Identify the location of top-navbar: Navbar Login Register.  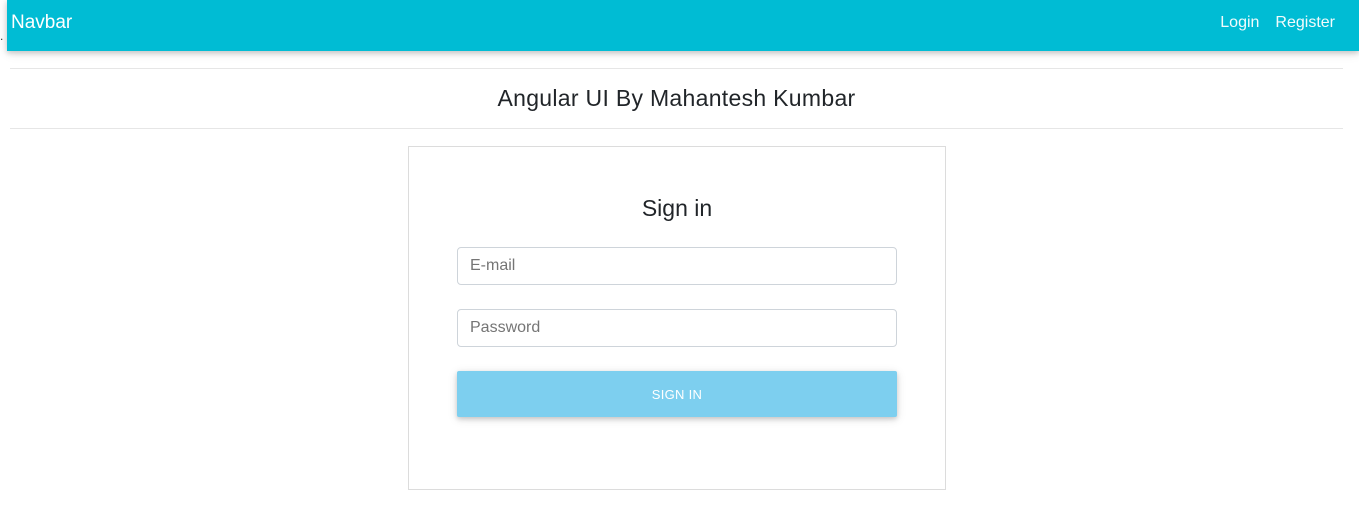
(683, 25).